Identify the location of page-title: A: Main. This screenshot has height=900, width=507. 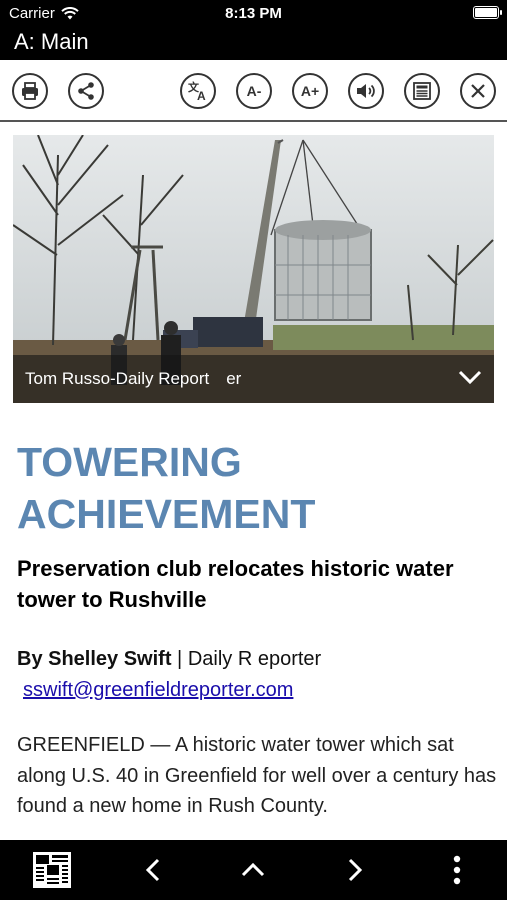
(253, 43).